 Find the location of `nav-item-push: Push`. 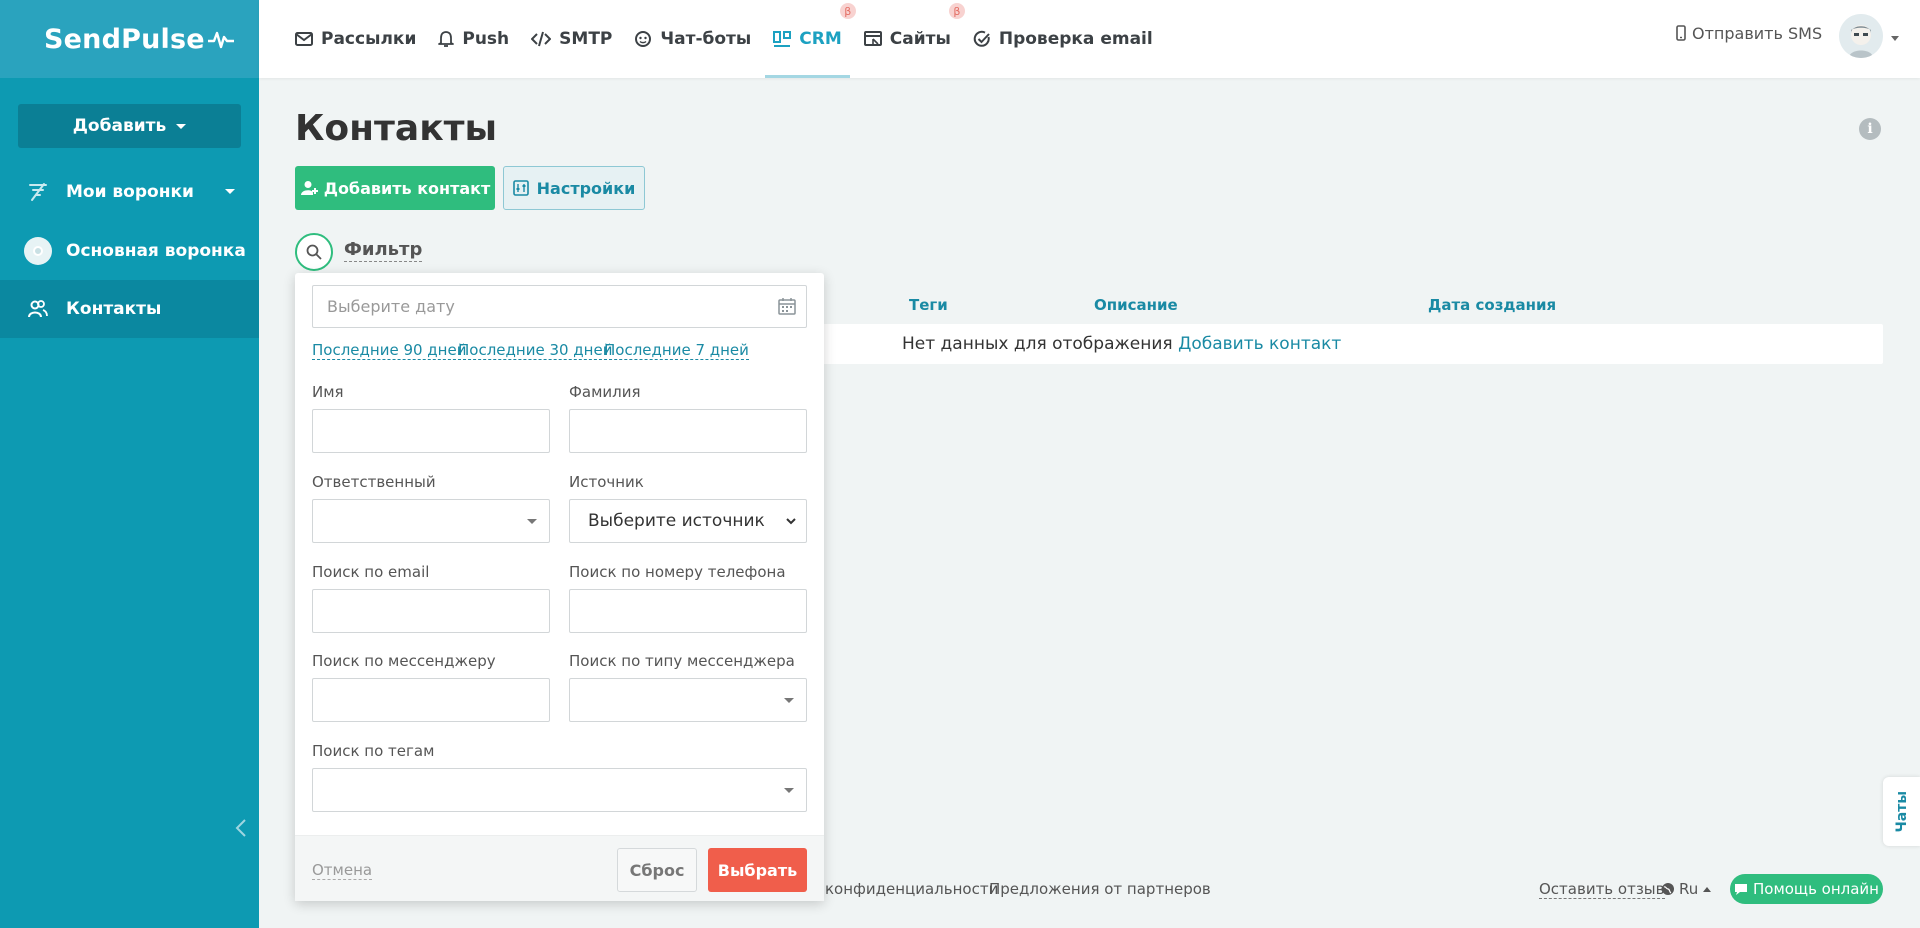

nav-item-push: Push is located at coordinates (473, 39).